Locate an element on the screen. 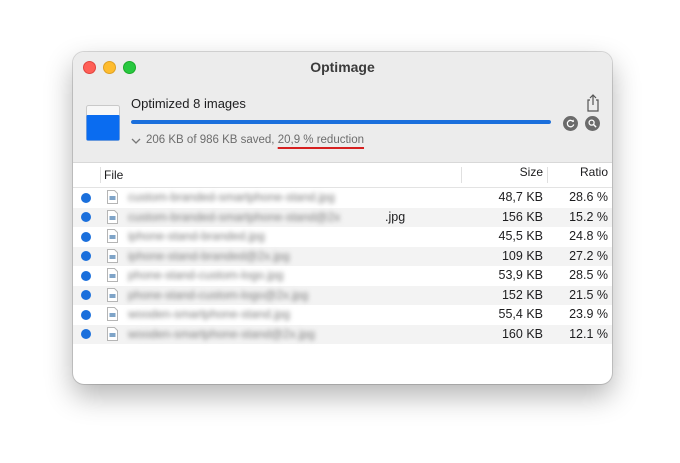 The height and width of the screenshot is (463, 680). progress-bar is located at coordinates (341, 122).